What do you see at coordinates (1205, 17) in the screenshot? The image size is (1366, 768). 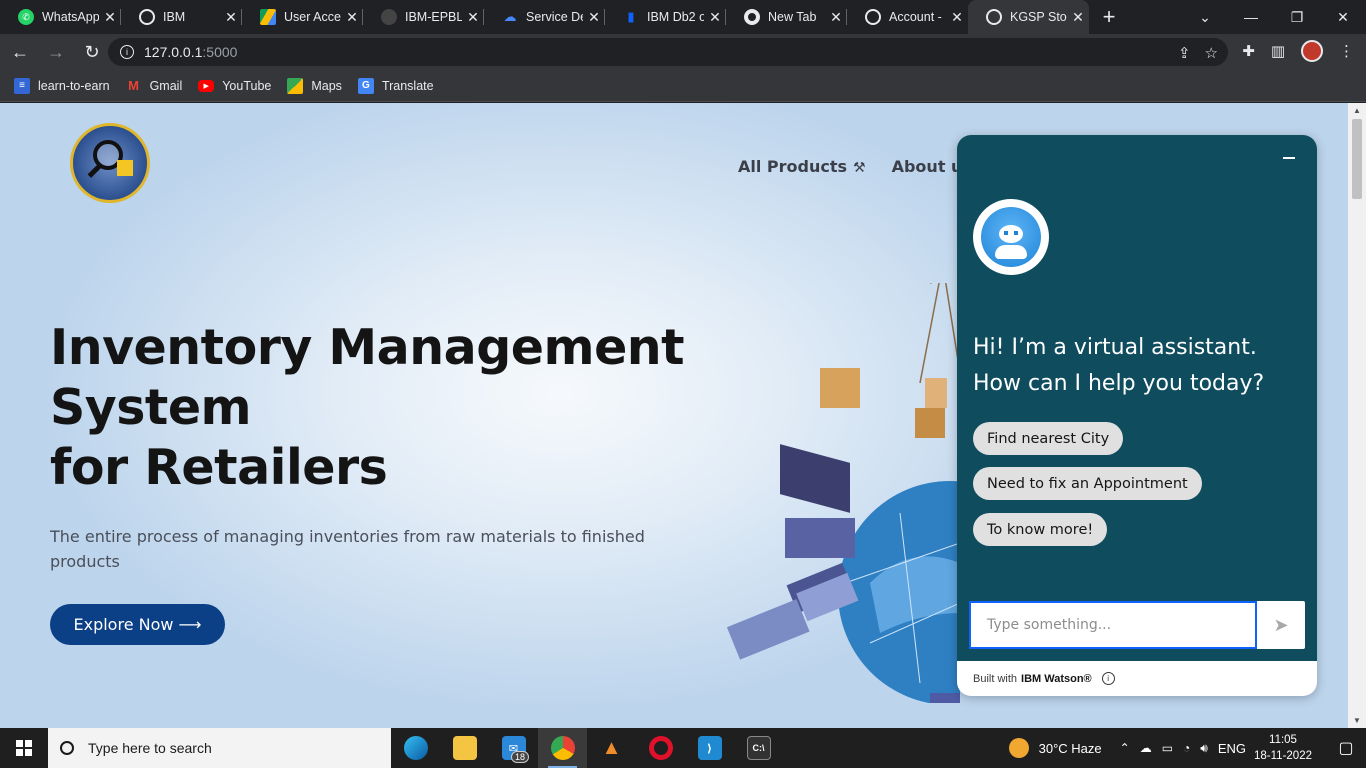 I see `tab-search-icon: ⌄` at bounding box center [1205, 17].